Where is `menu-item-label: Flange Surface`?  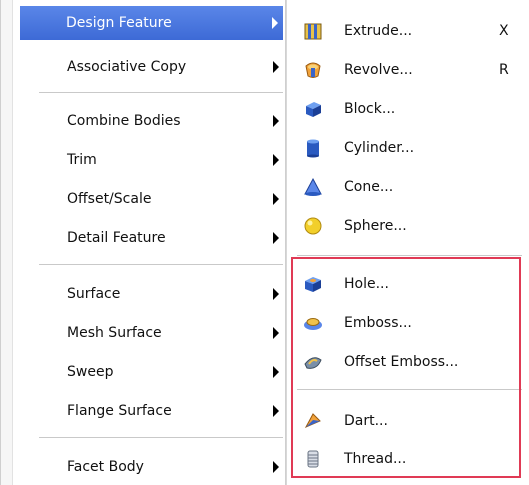
menu-item-label: Flange Surface is located at coordinates (119, 411).